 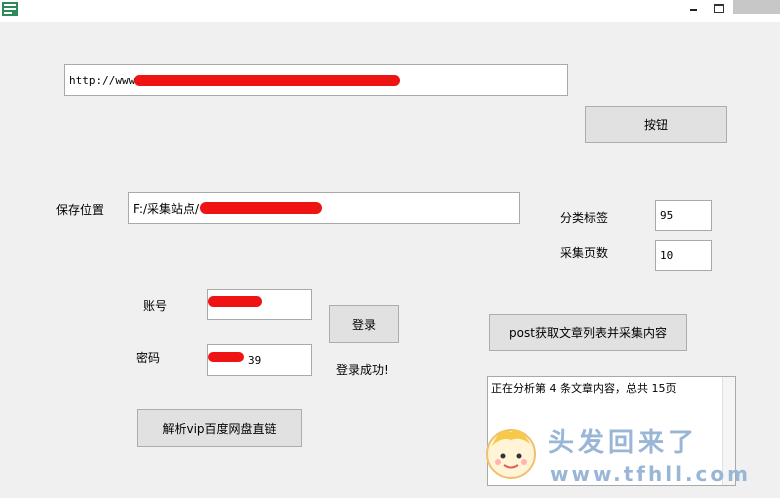 What do you see at coordinates (623, 443) in the screenshot?
I see `watermark-text: 头发回来了` at bounding box center [623, 443].